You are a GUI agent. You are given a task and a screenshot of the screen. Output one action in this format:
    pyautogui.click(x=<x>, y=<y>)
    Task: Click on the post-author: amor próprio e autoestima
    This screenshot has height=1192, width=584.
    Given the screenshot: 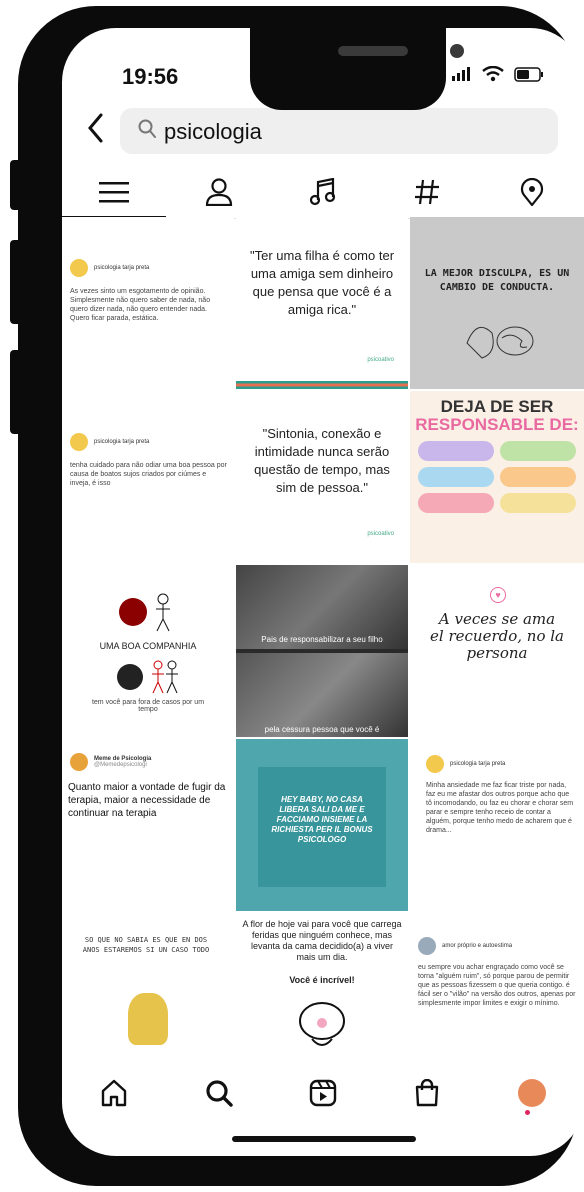 What is the action you would take?
    pyautogui.click(x=465, y=946)
    